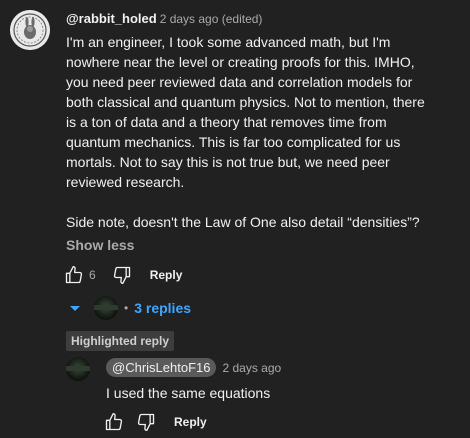 Image resolution: width=470 pixels, height=438 pixels. What do you see at coordinates (251, 368) in the screenshot?
I see `reply-timestamp: 2 days ago` at bounding box center [251, 368].